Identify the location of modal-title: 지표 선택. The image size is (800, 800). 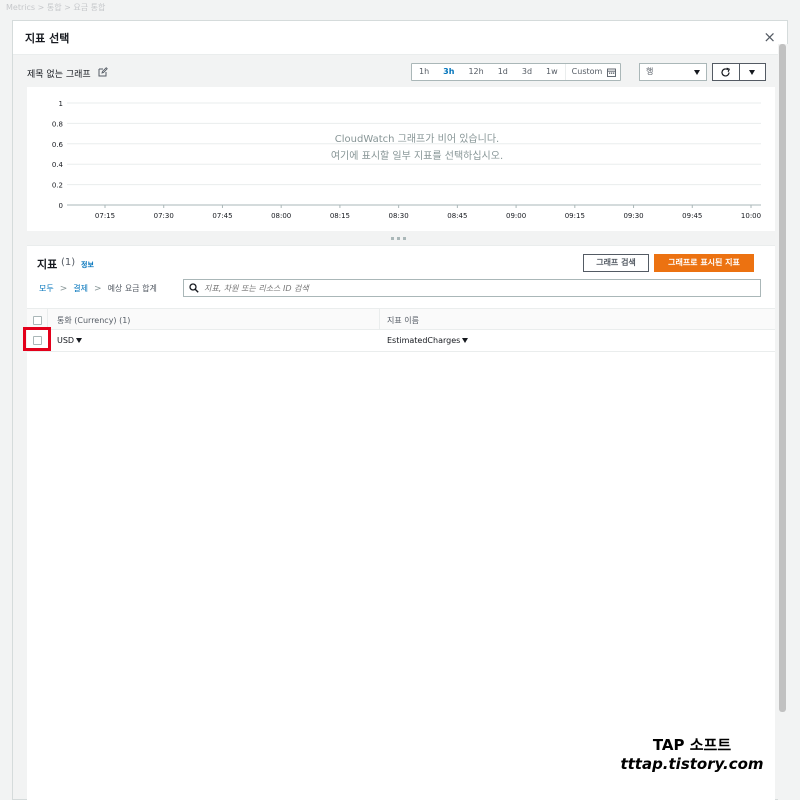
(47, 38).